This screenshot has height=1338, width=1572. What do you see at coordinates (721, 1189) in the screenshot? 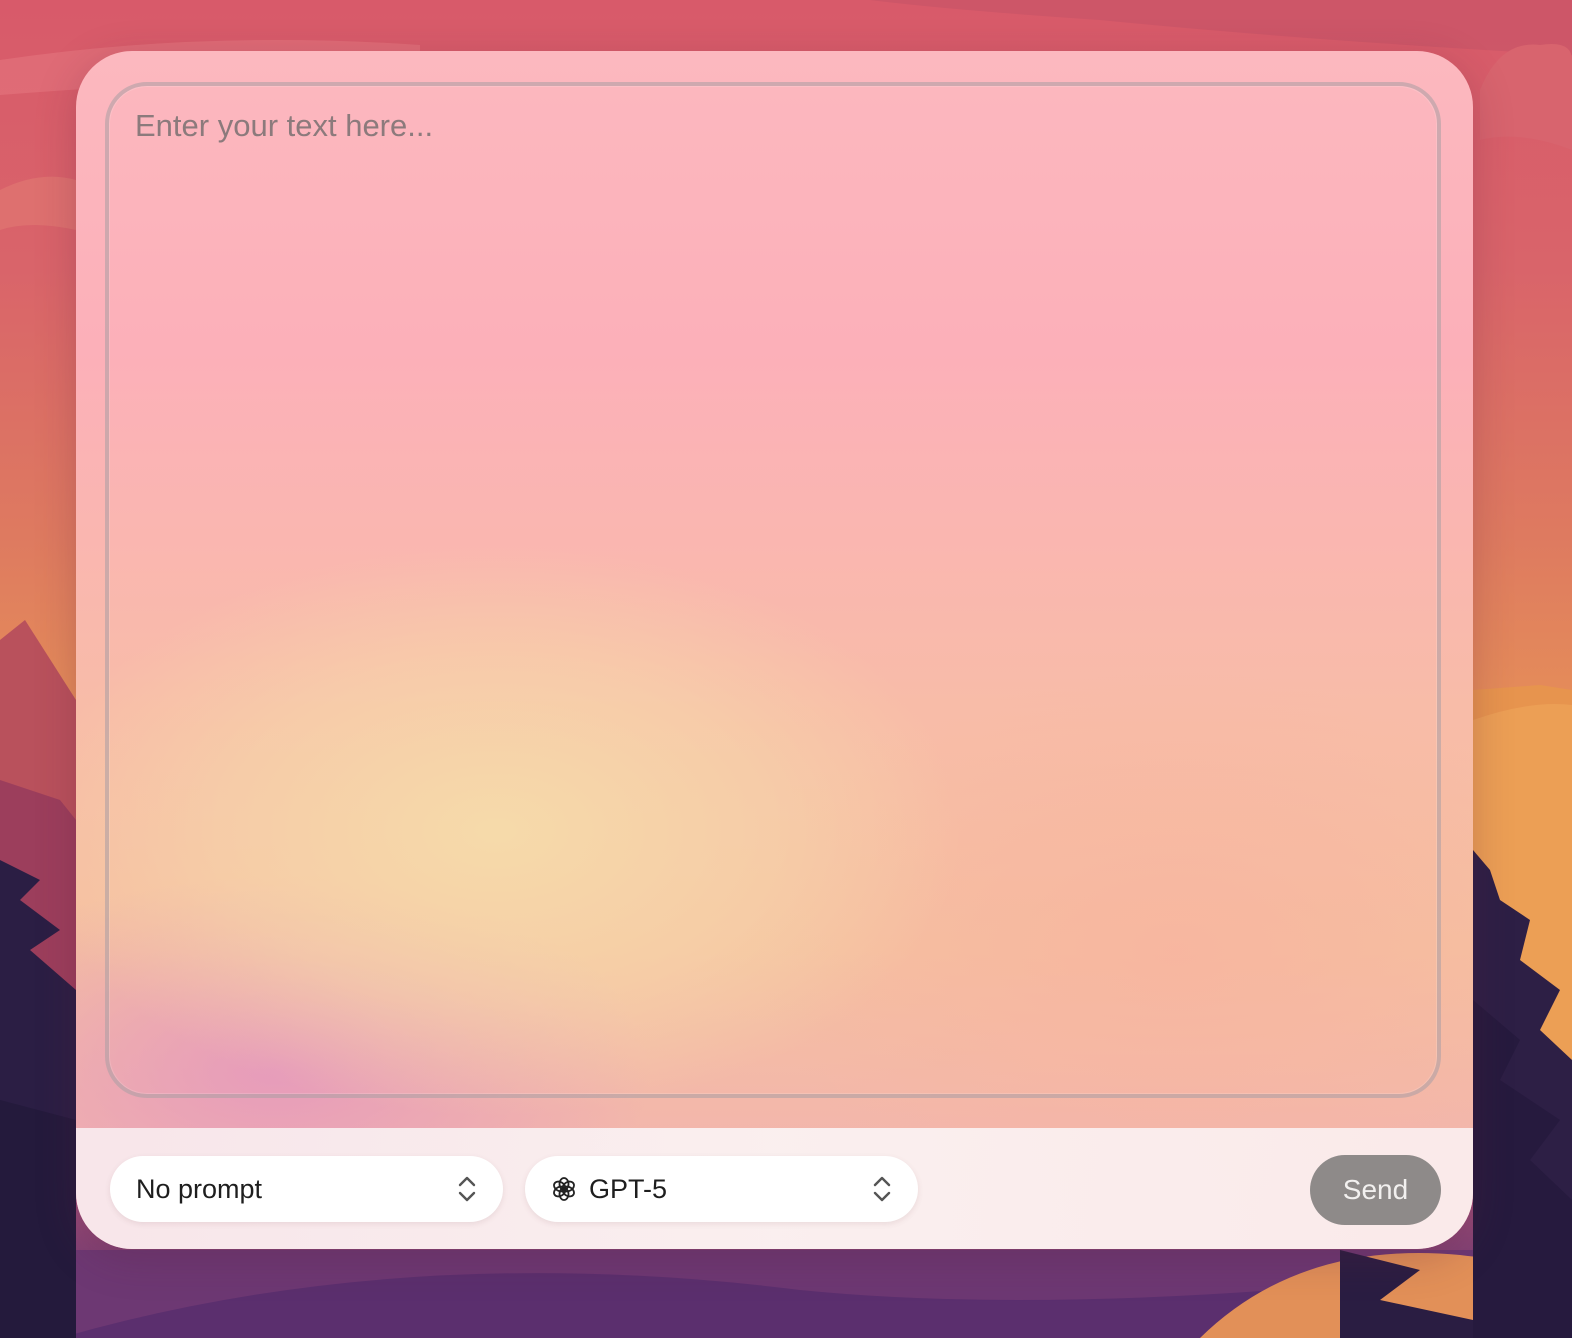
I see `model-select: GPT-5` at bounding box center [721, 1189].